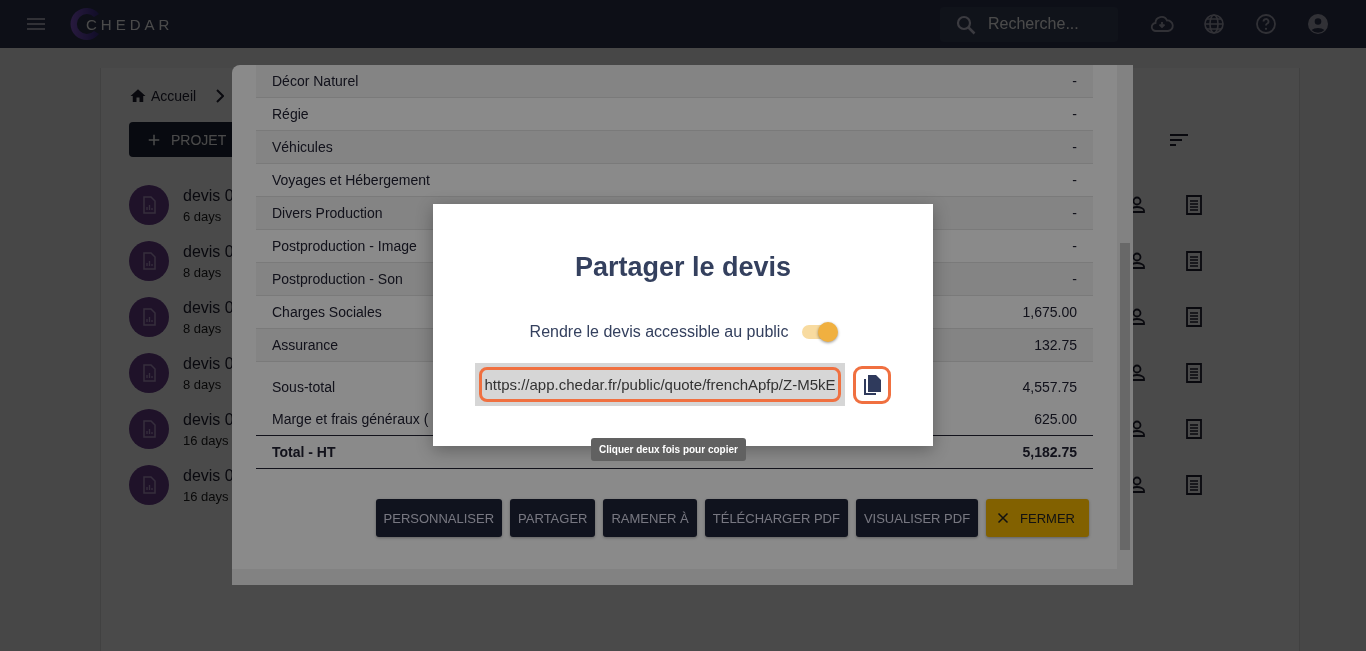 This screenshot has width=1366, height=651. Describe the element at coordinates (819, 332) in the screenshot. I see `public-toggle` at that location.